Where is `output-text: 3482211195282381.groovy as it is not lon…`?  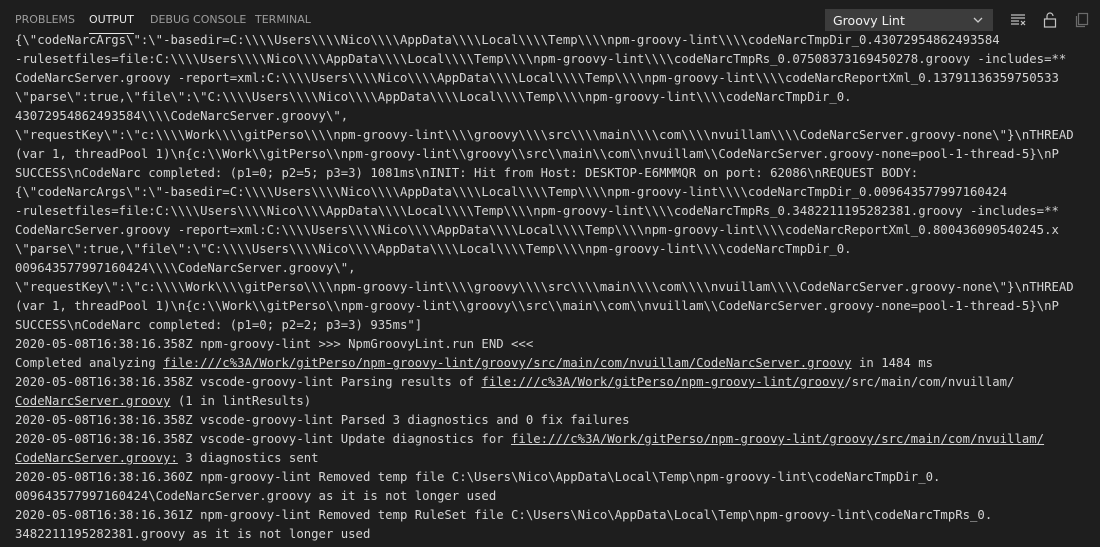 output-text: 3482211195282381.groovy as it is not lon… is located at coordinates (193, 534).